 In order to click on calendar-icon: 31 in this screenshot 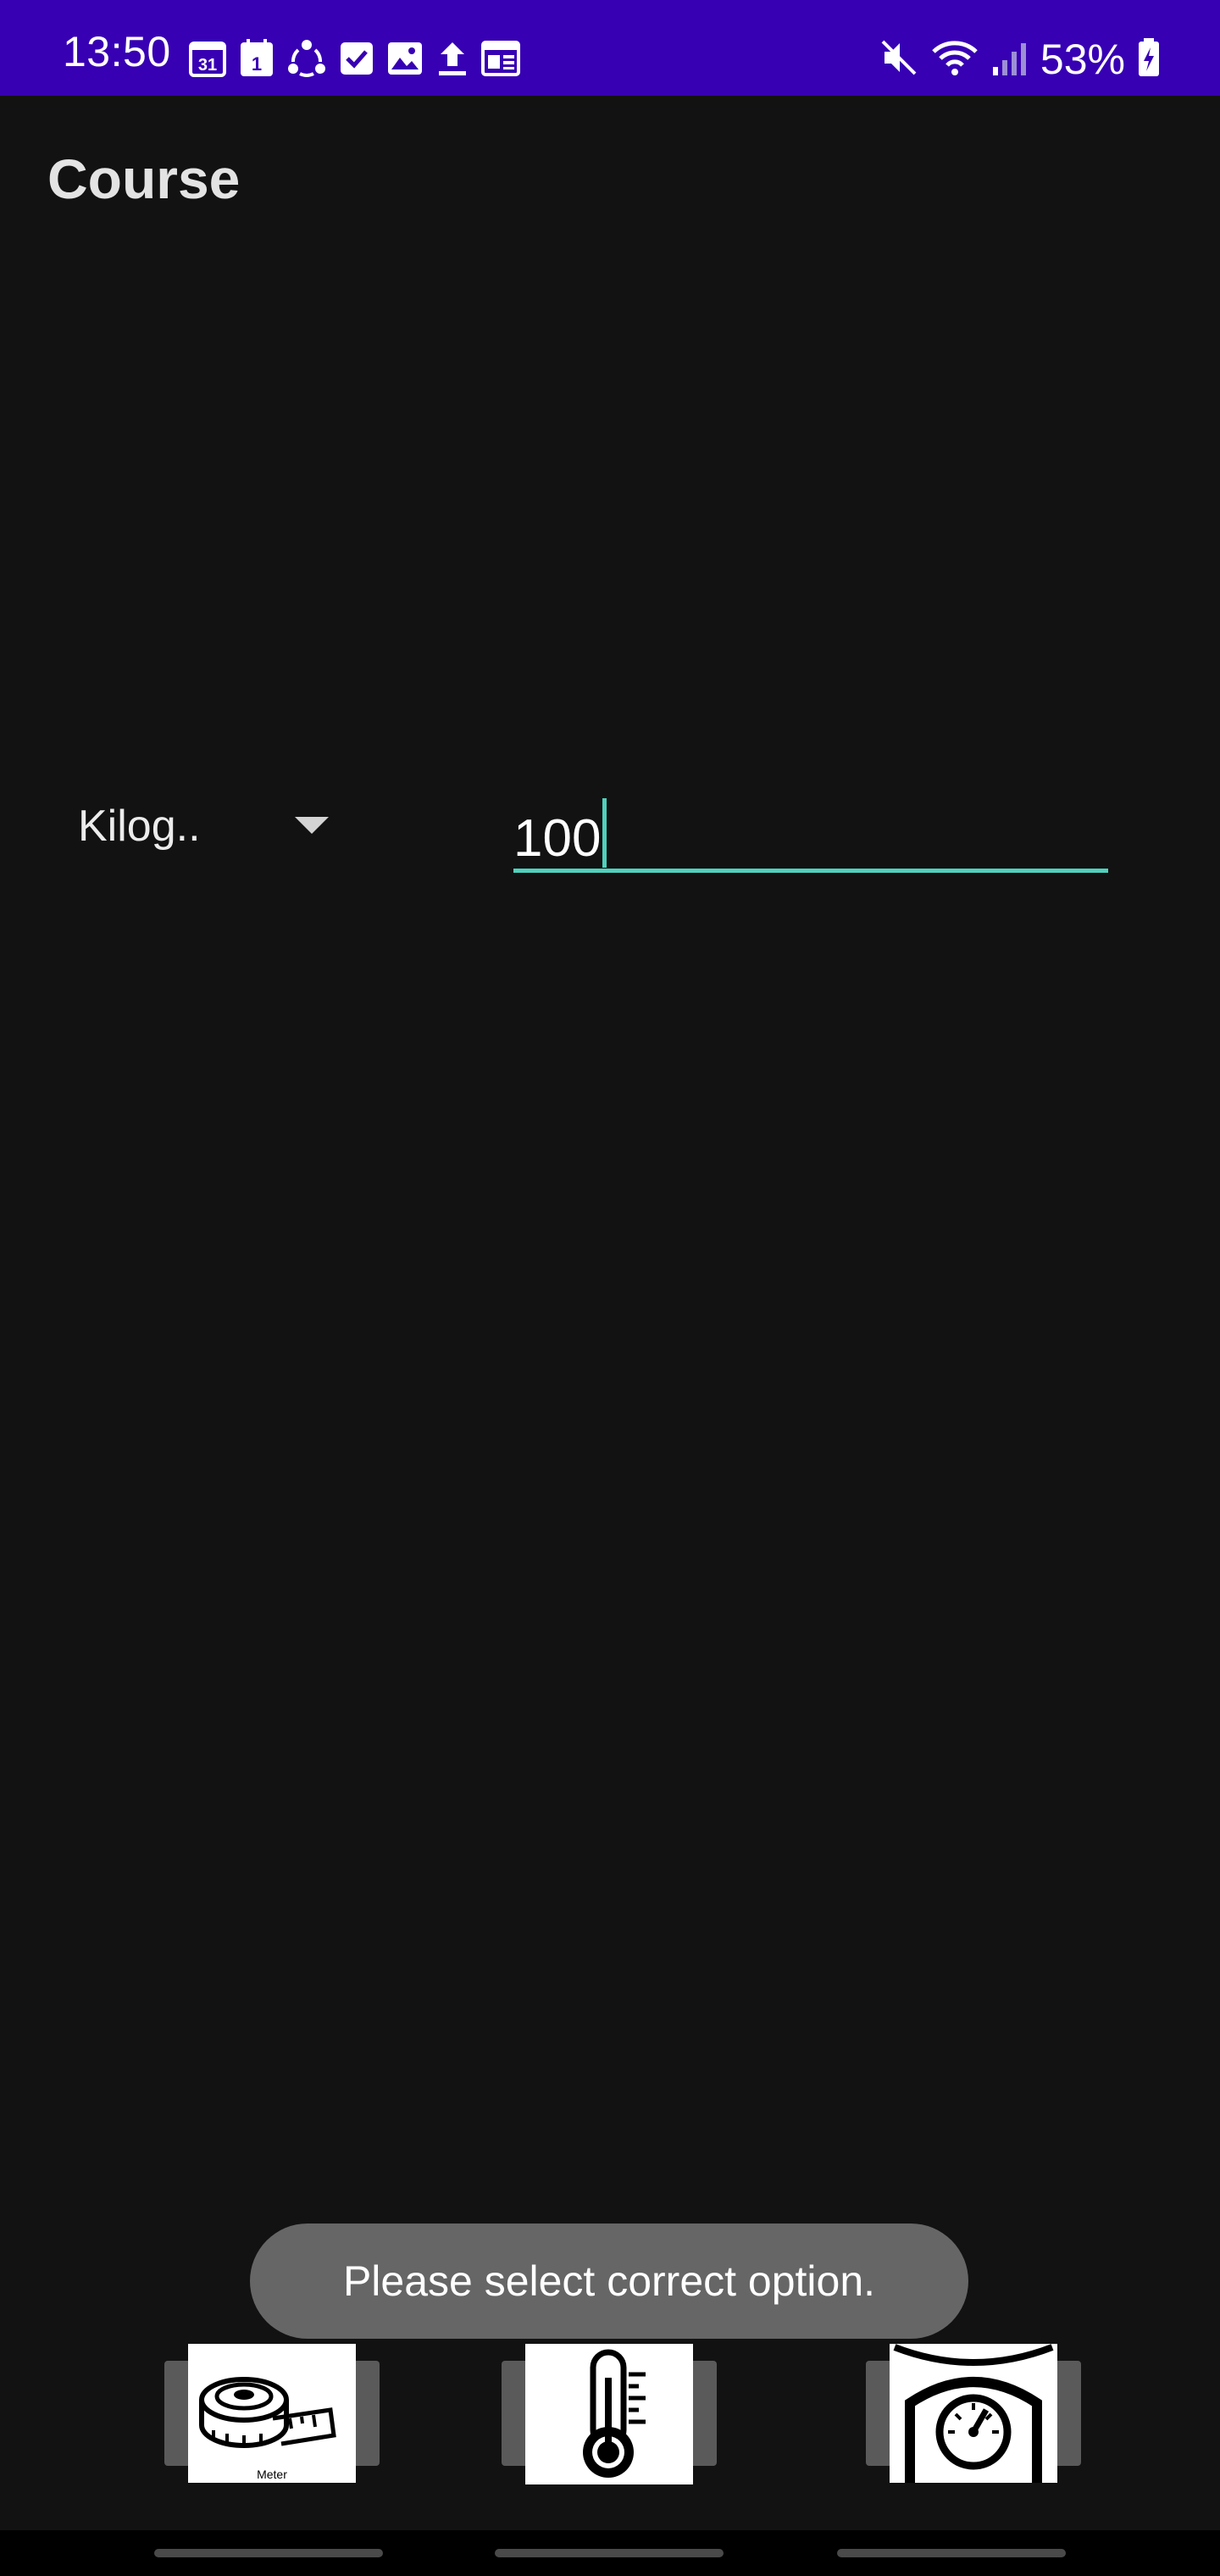, I will do `click(207, 58)`.